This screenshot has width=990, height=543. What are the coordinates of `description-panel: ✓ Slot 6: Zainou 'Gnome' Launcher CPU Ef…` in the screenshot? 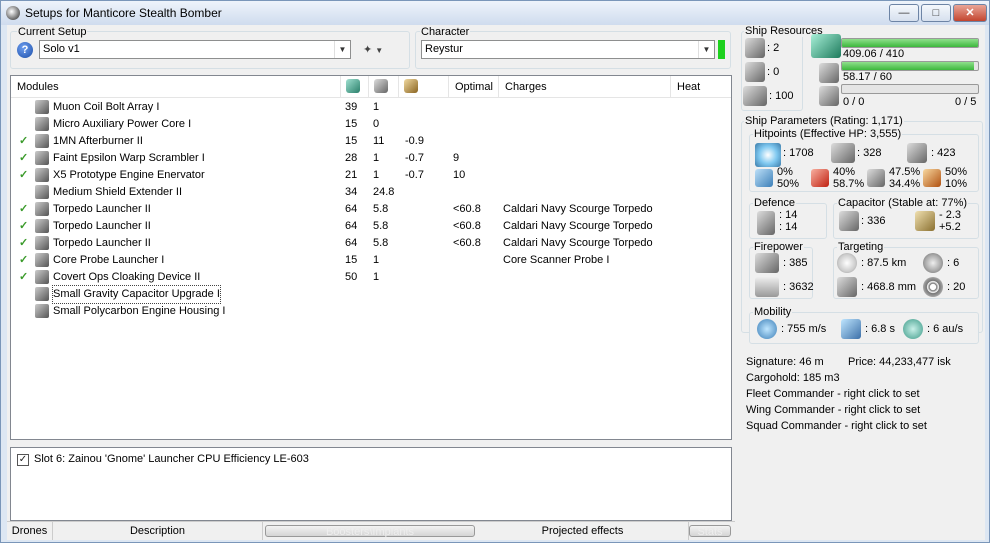 It's located at (371, 484).